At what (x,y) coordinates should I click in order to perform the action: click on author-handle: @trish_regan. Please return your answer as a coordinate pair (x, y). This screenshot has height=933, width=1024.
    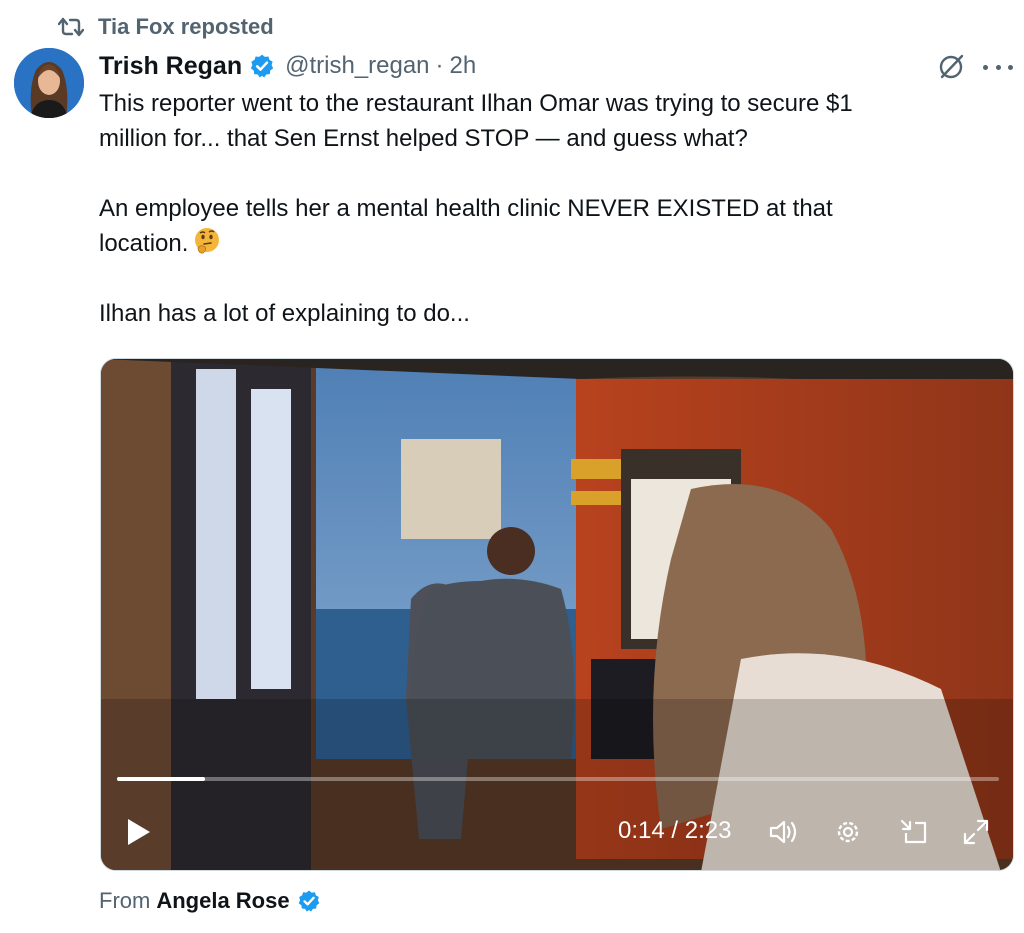
    Looking at the image, I should click on (357, 66).